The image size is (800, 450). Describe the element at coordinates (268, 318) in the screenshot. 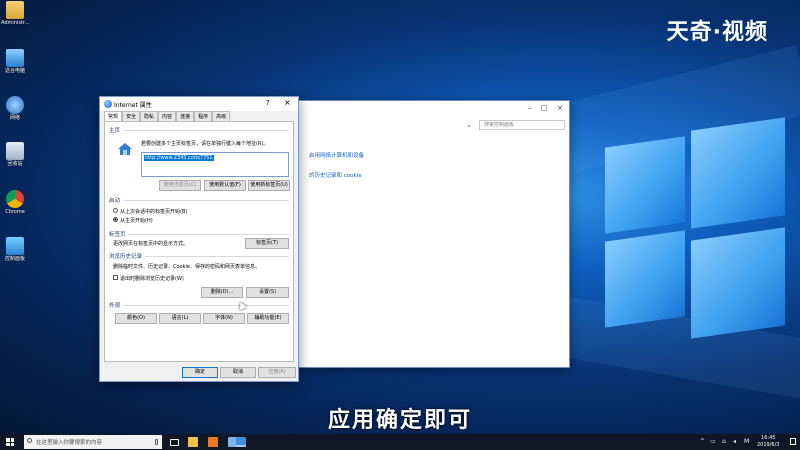

I see `accessibility-button: 辅助功能(E)` at that location.